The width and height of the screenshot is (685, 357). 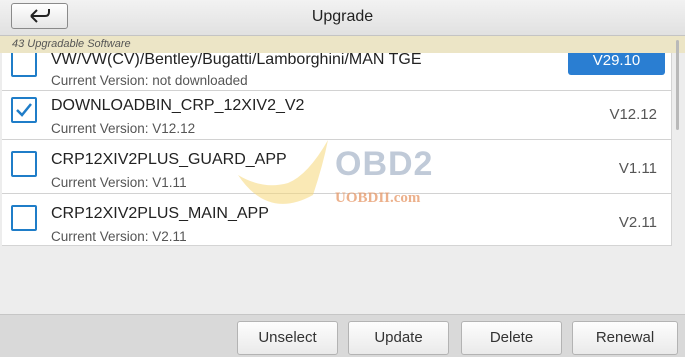 I want to click on watermark-brand: OBD2, so click(x=384, y=164).